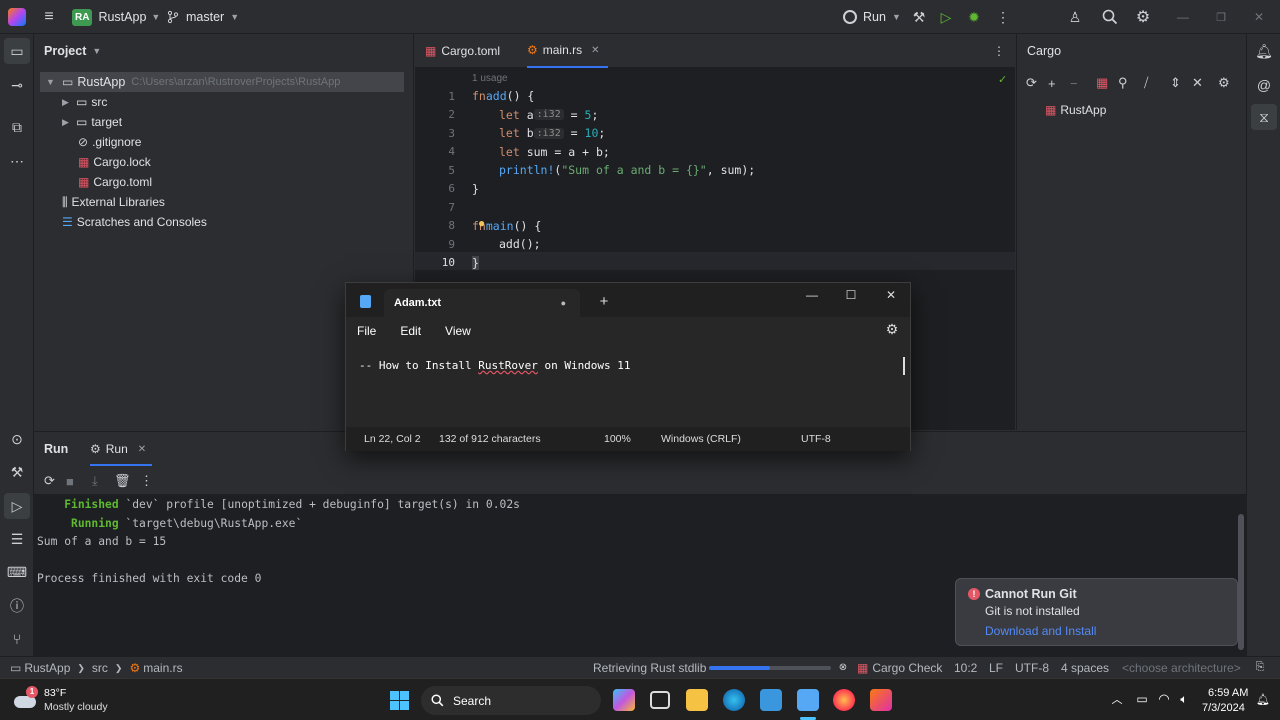  What do you see at coordinates (974, 17) in the screenshot?
I see `debug-bug-icon: ✹` at bounding box center [974, 17].